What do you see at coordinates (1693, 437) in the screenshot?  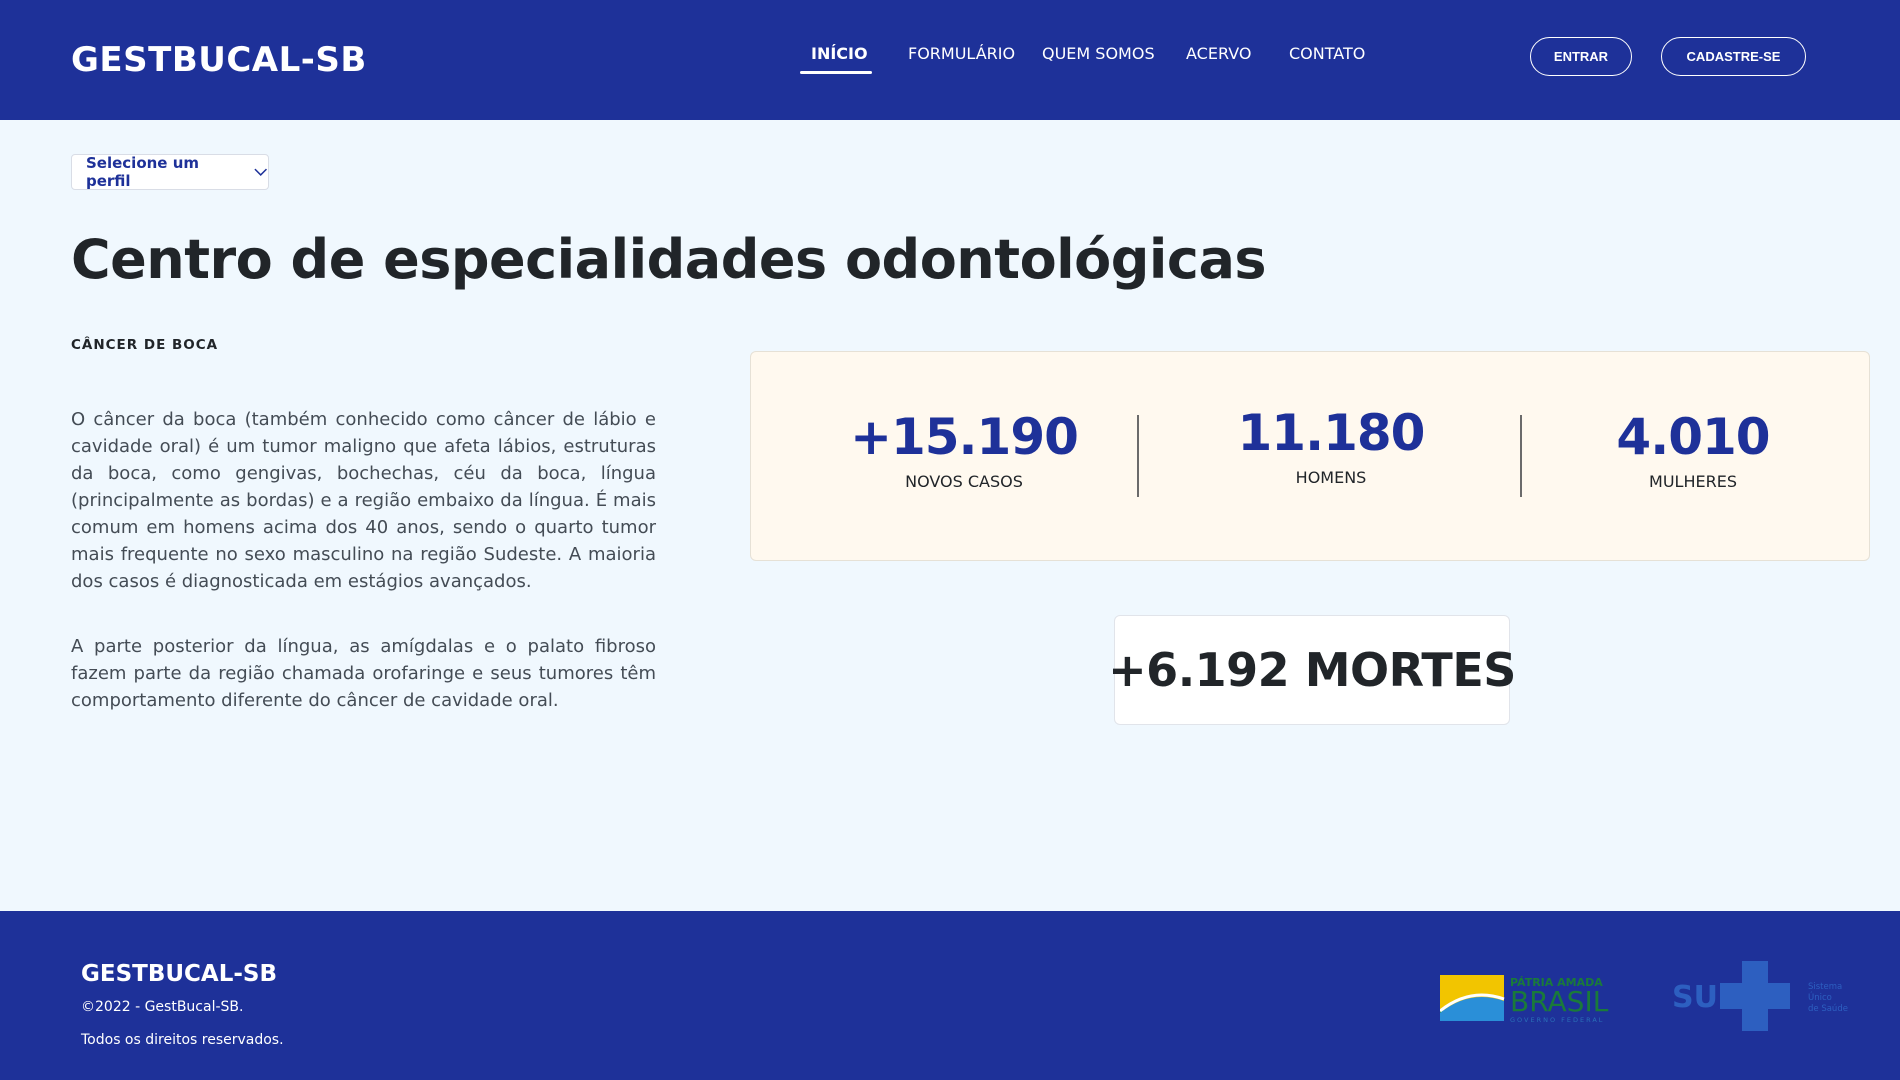 I see `stat-value: 4.010` at bounding box center [1693, 437].